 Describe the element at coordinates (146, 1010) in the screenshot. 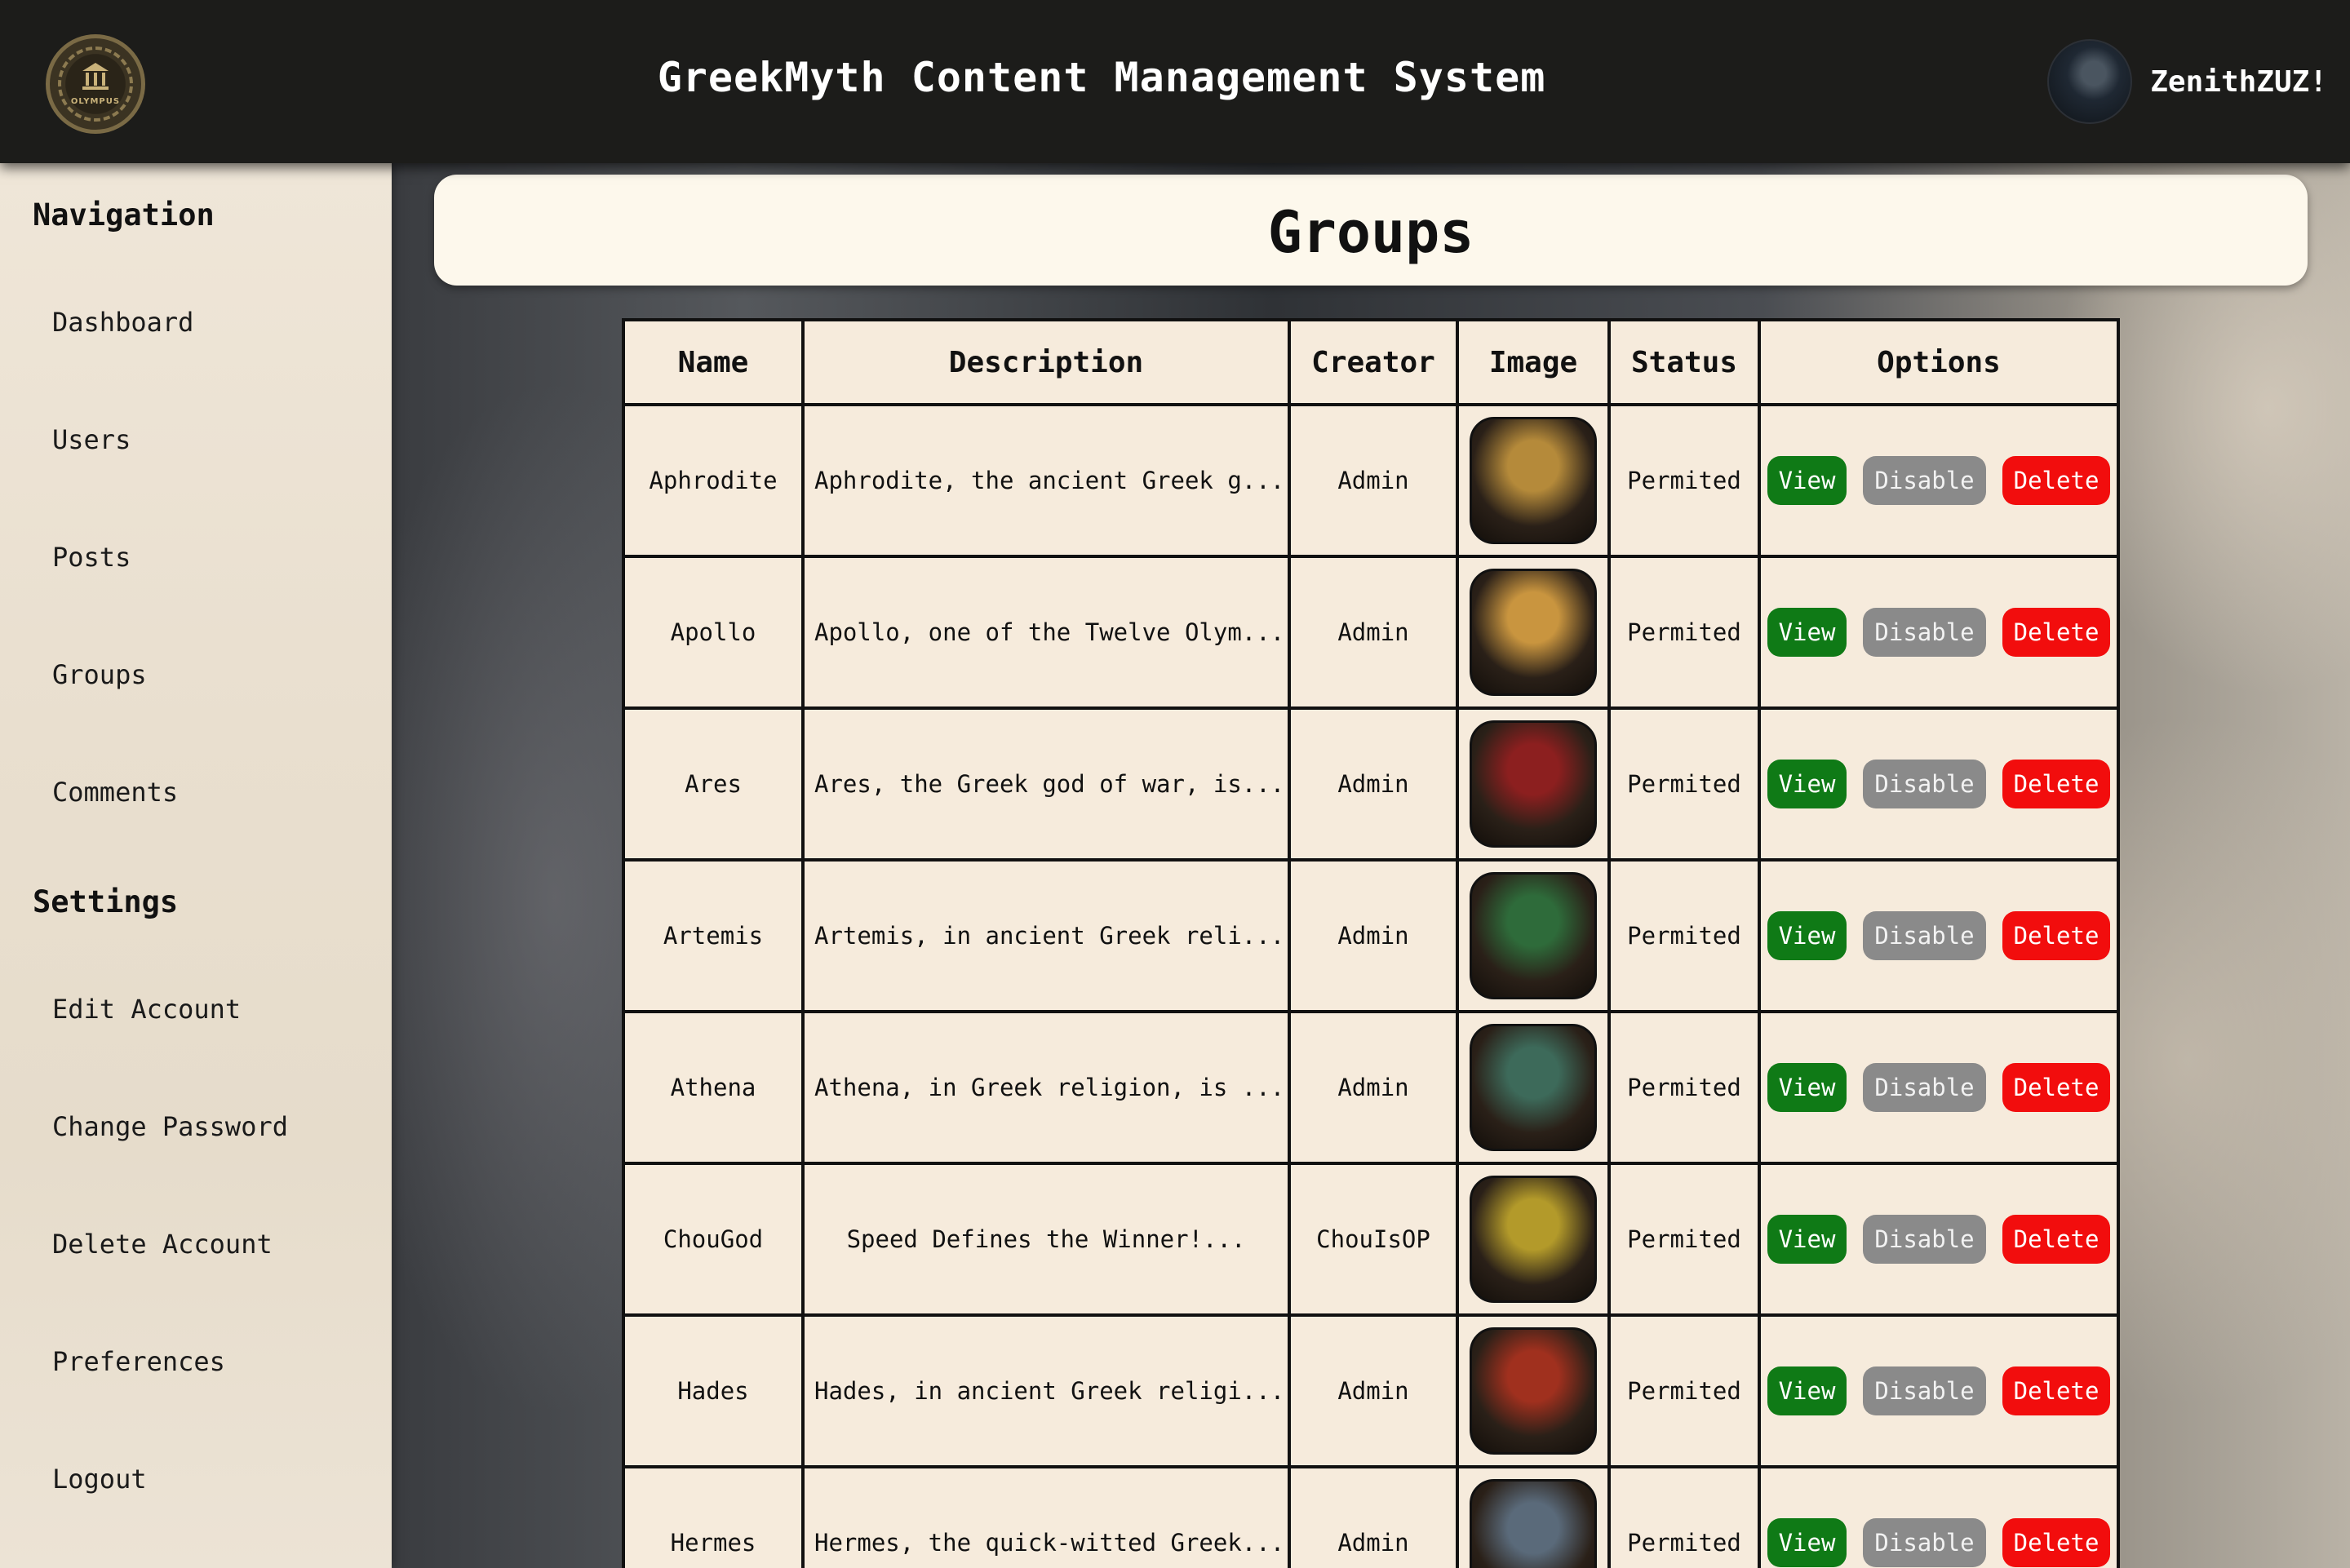

I see `sidebar-item-edit-account: Edit Account` at that location.